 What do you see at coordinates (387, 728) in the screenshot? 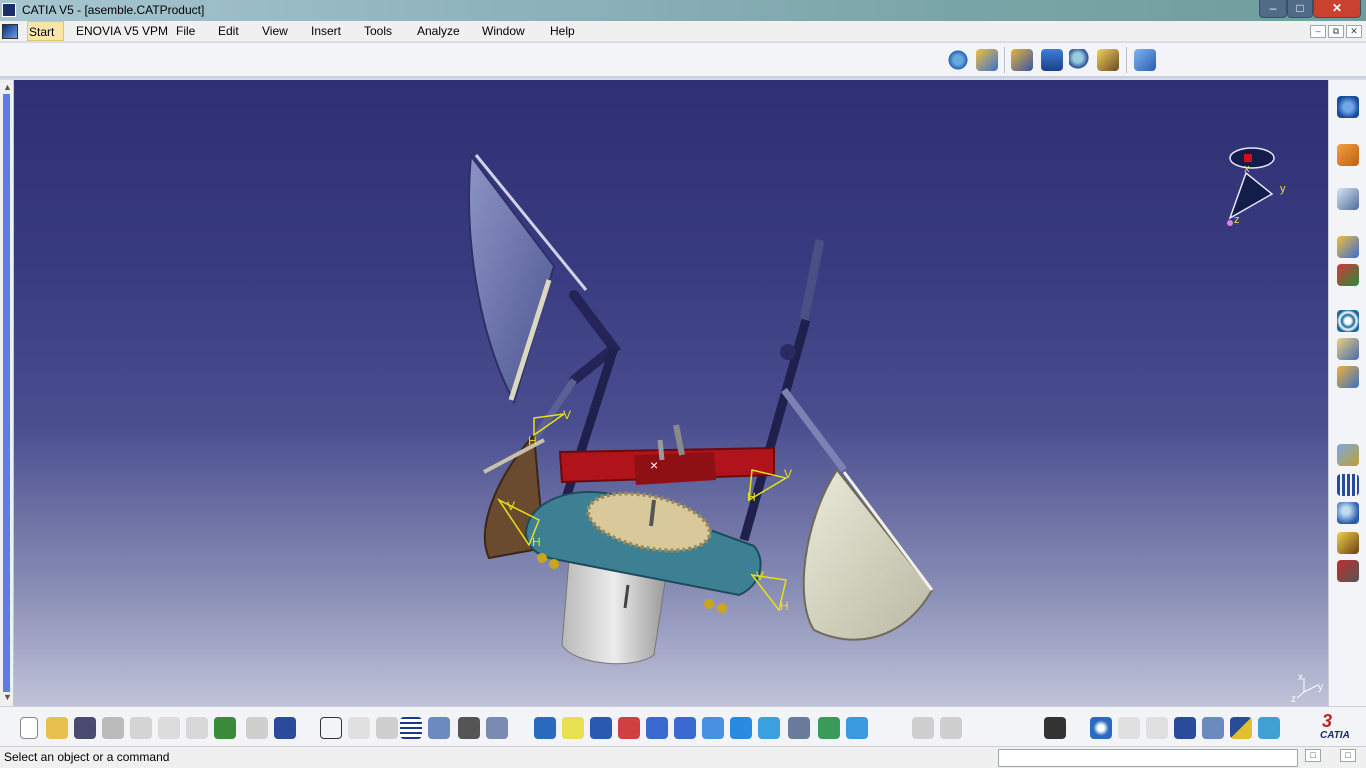
I see `torch-icon` at bounding box center [387, 728].